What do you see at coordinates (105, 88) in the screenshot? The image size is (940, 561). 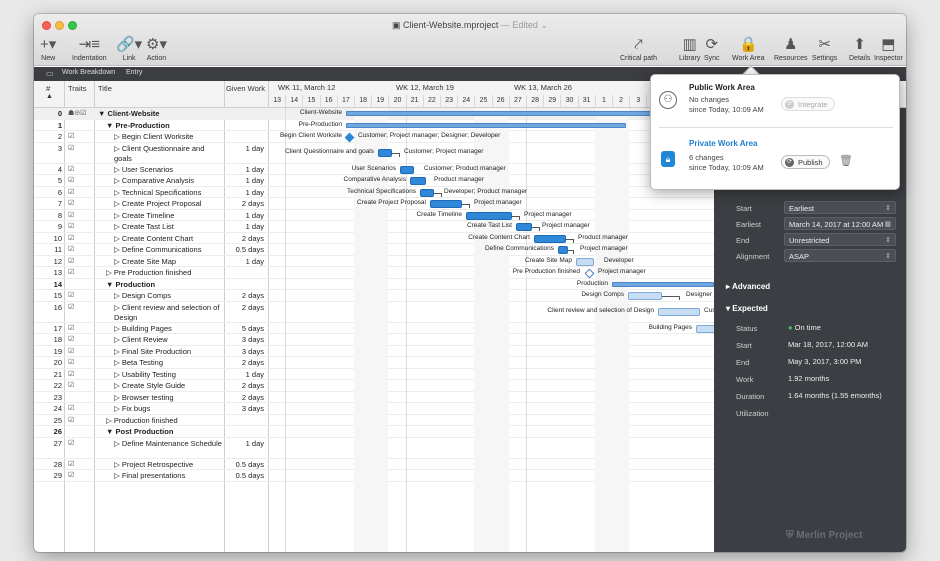 I see `col-title: Title` at bounding box center [105, 88].